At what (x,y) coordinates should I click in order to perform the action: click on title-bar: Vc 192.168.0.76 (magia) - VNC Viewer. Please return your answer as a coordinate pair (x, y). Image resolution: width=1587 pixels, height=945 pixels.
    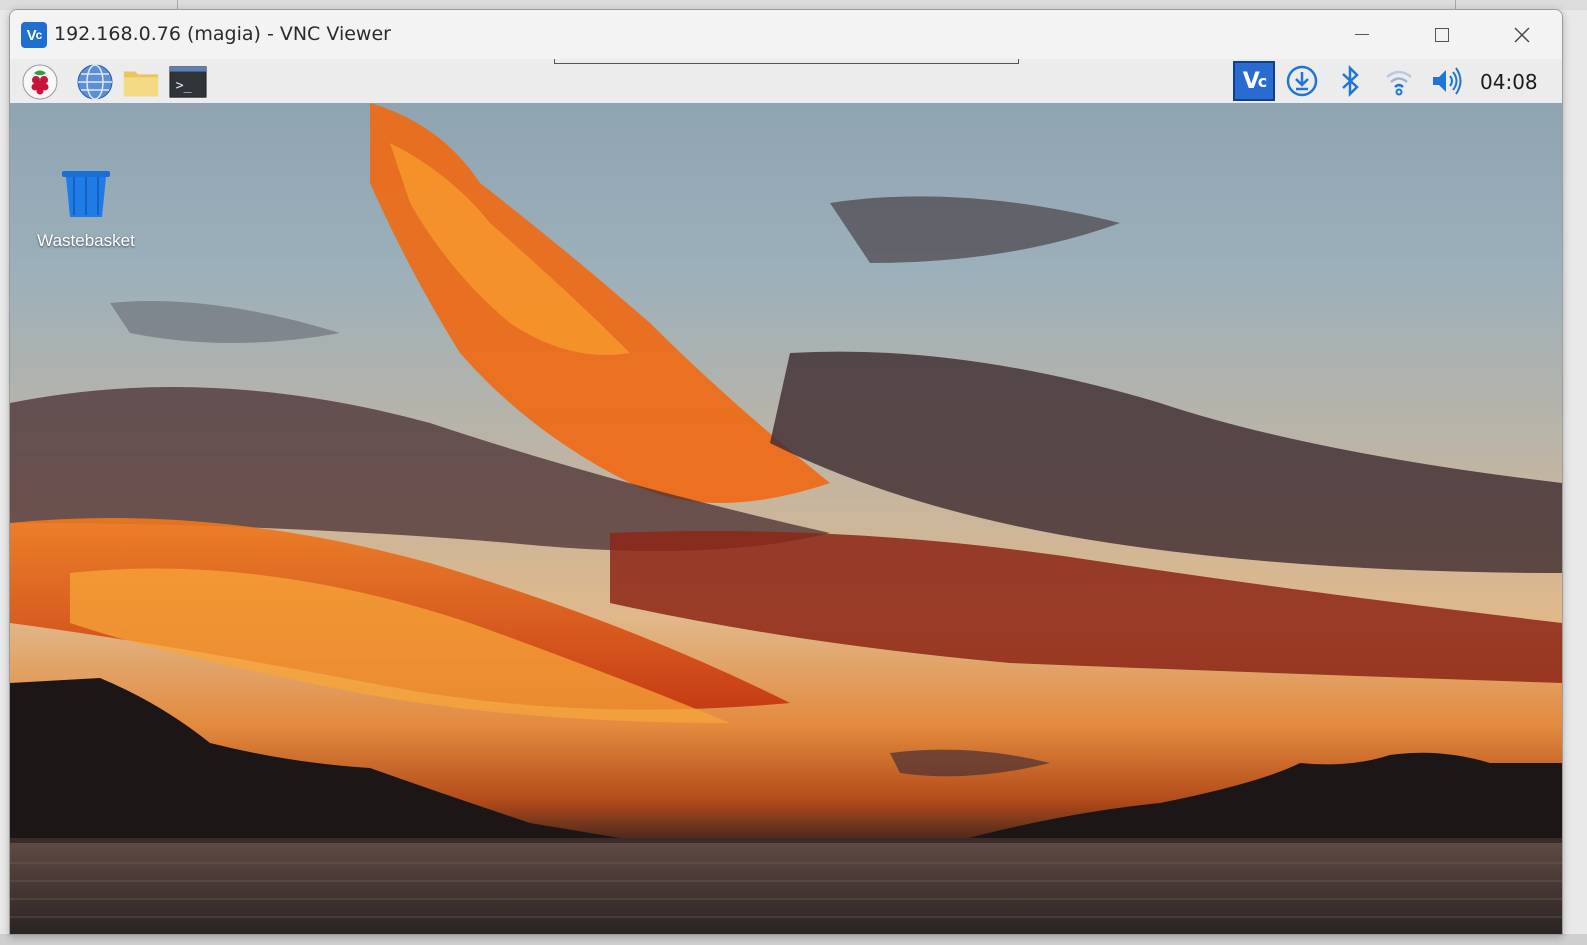
    Looking at the image, I should click on (786, 34).